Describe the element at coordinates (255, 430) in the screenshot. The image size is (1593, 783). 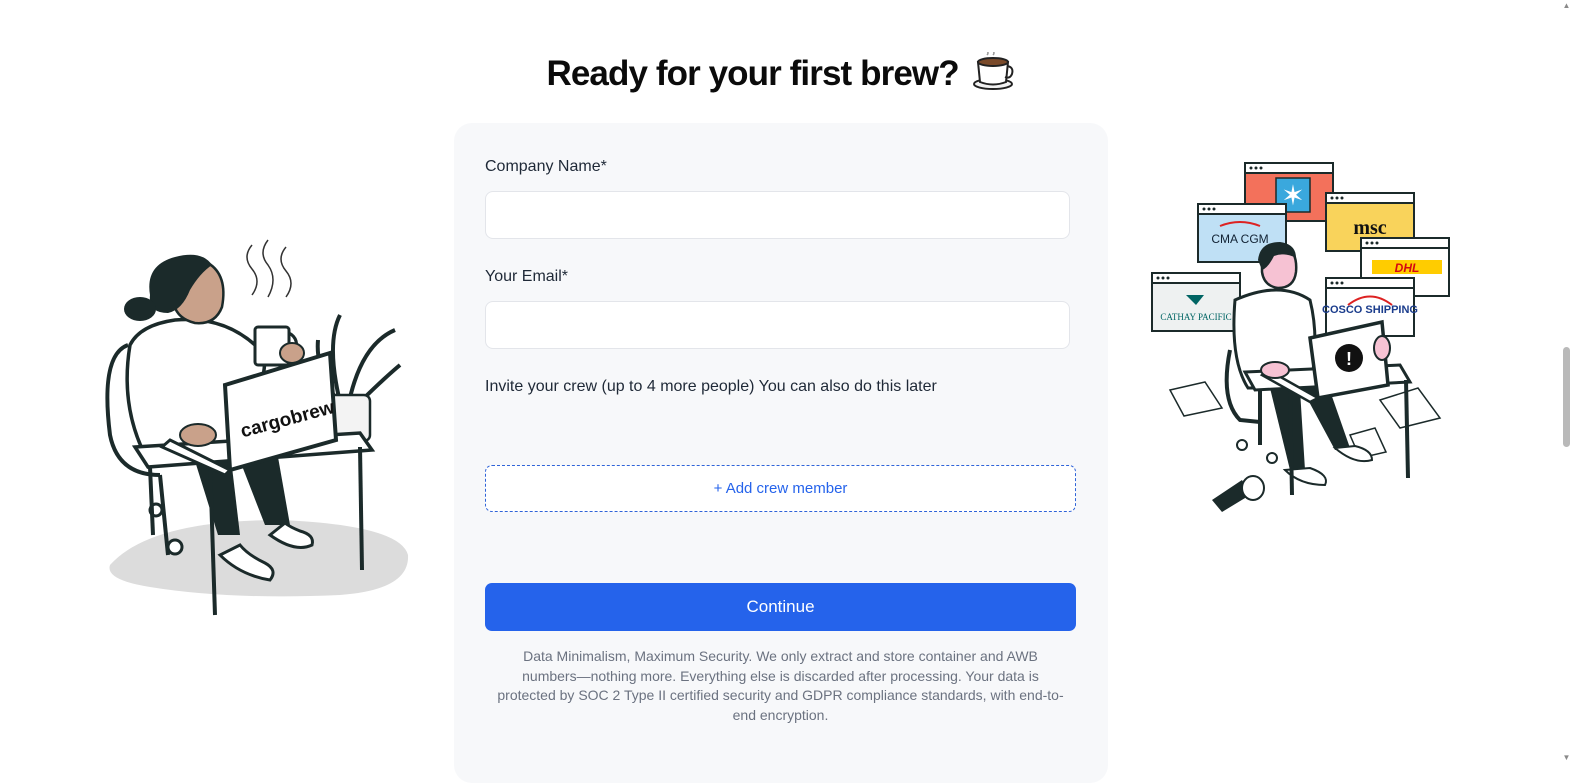
I see `woman-laptop-illustration: cargobrew` at that location.